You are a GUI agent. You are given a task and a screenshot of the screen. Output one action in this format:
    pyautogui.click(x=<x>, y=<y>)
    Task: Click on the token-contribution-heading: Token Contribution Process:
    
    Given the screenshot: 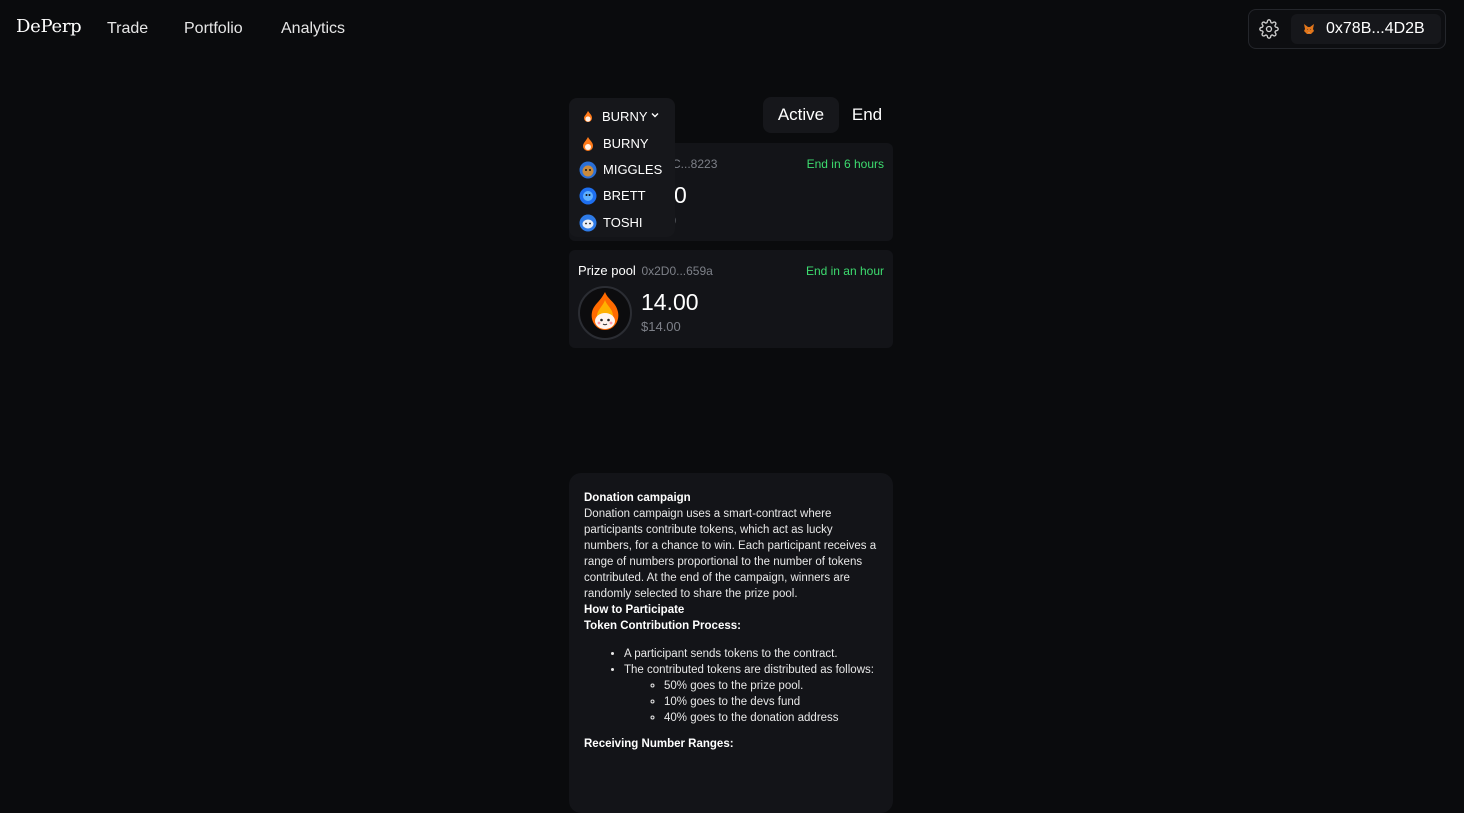 What is the action you would take?
    pyautogui.click(x=662, y=626)
    